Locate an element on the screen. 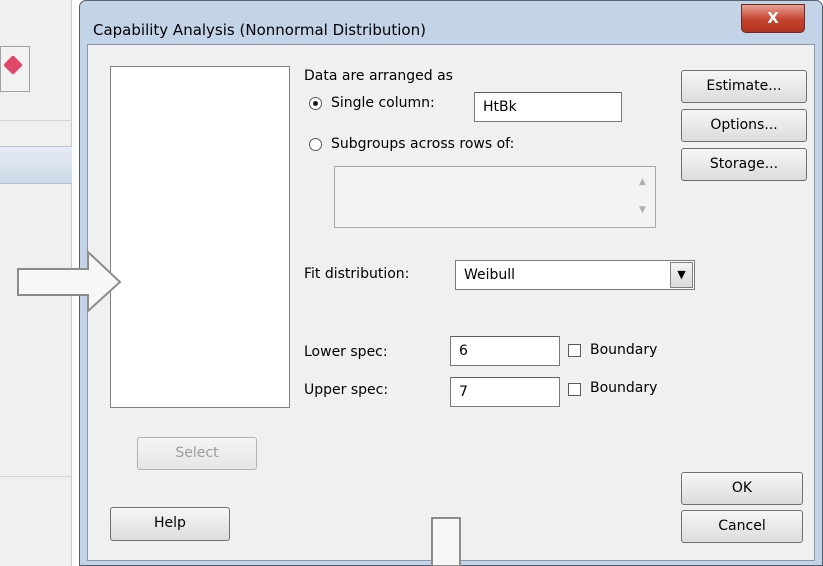 Image resolution: width=823 pixels, height=566 pixels. lower-boundary-checkbox is located at coordinates (574, 350).